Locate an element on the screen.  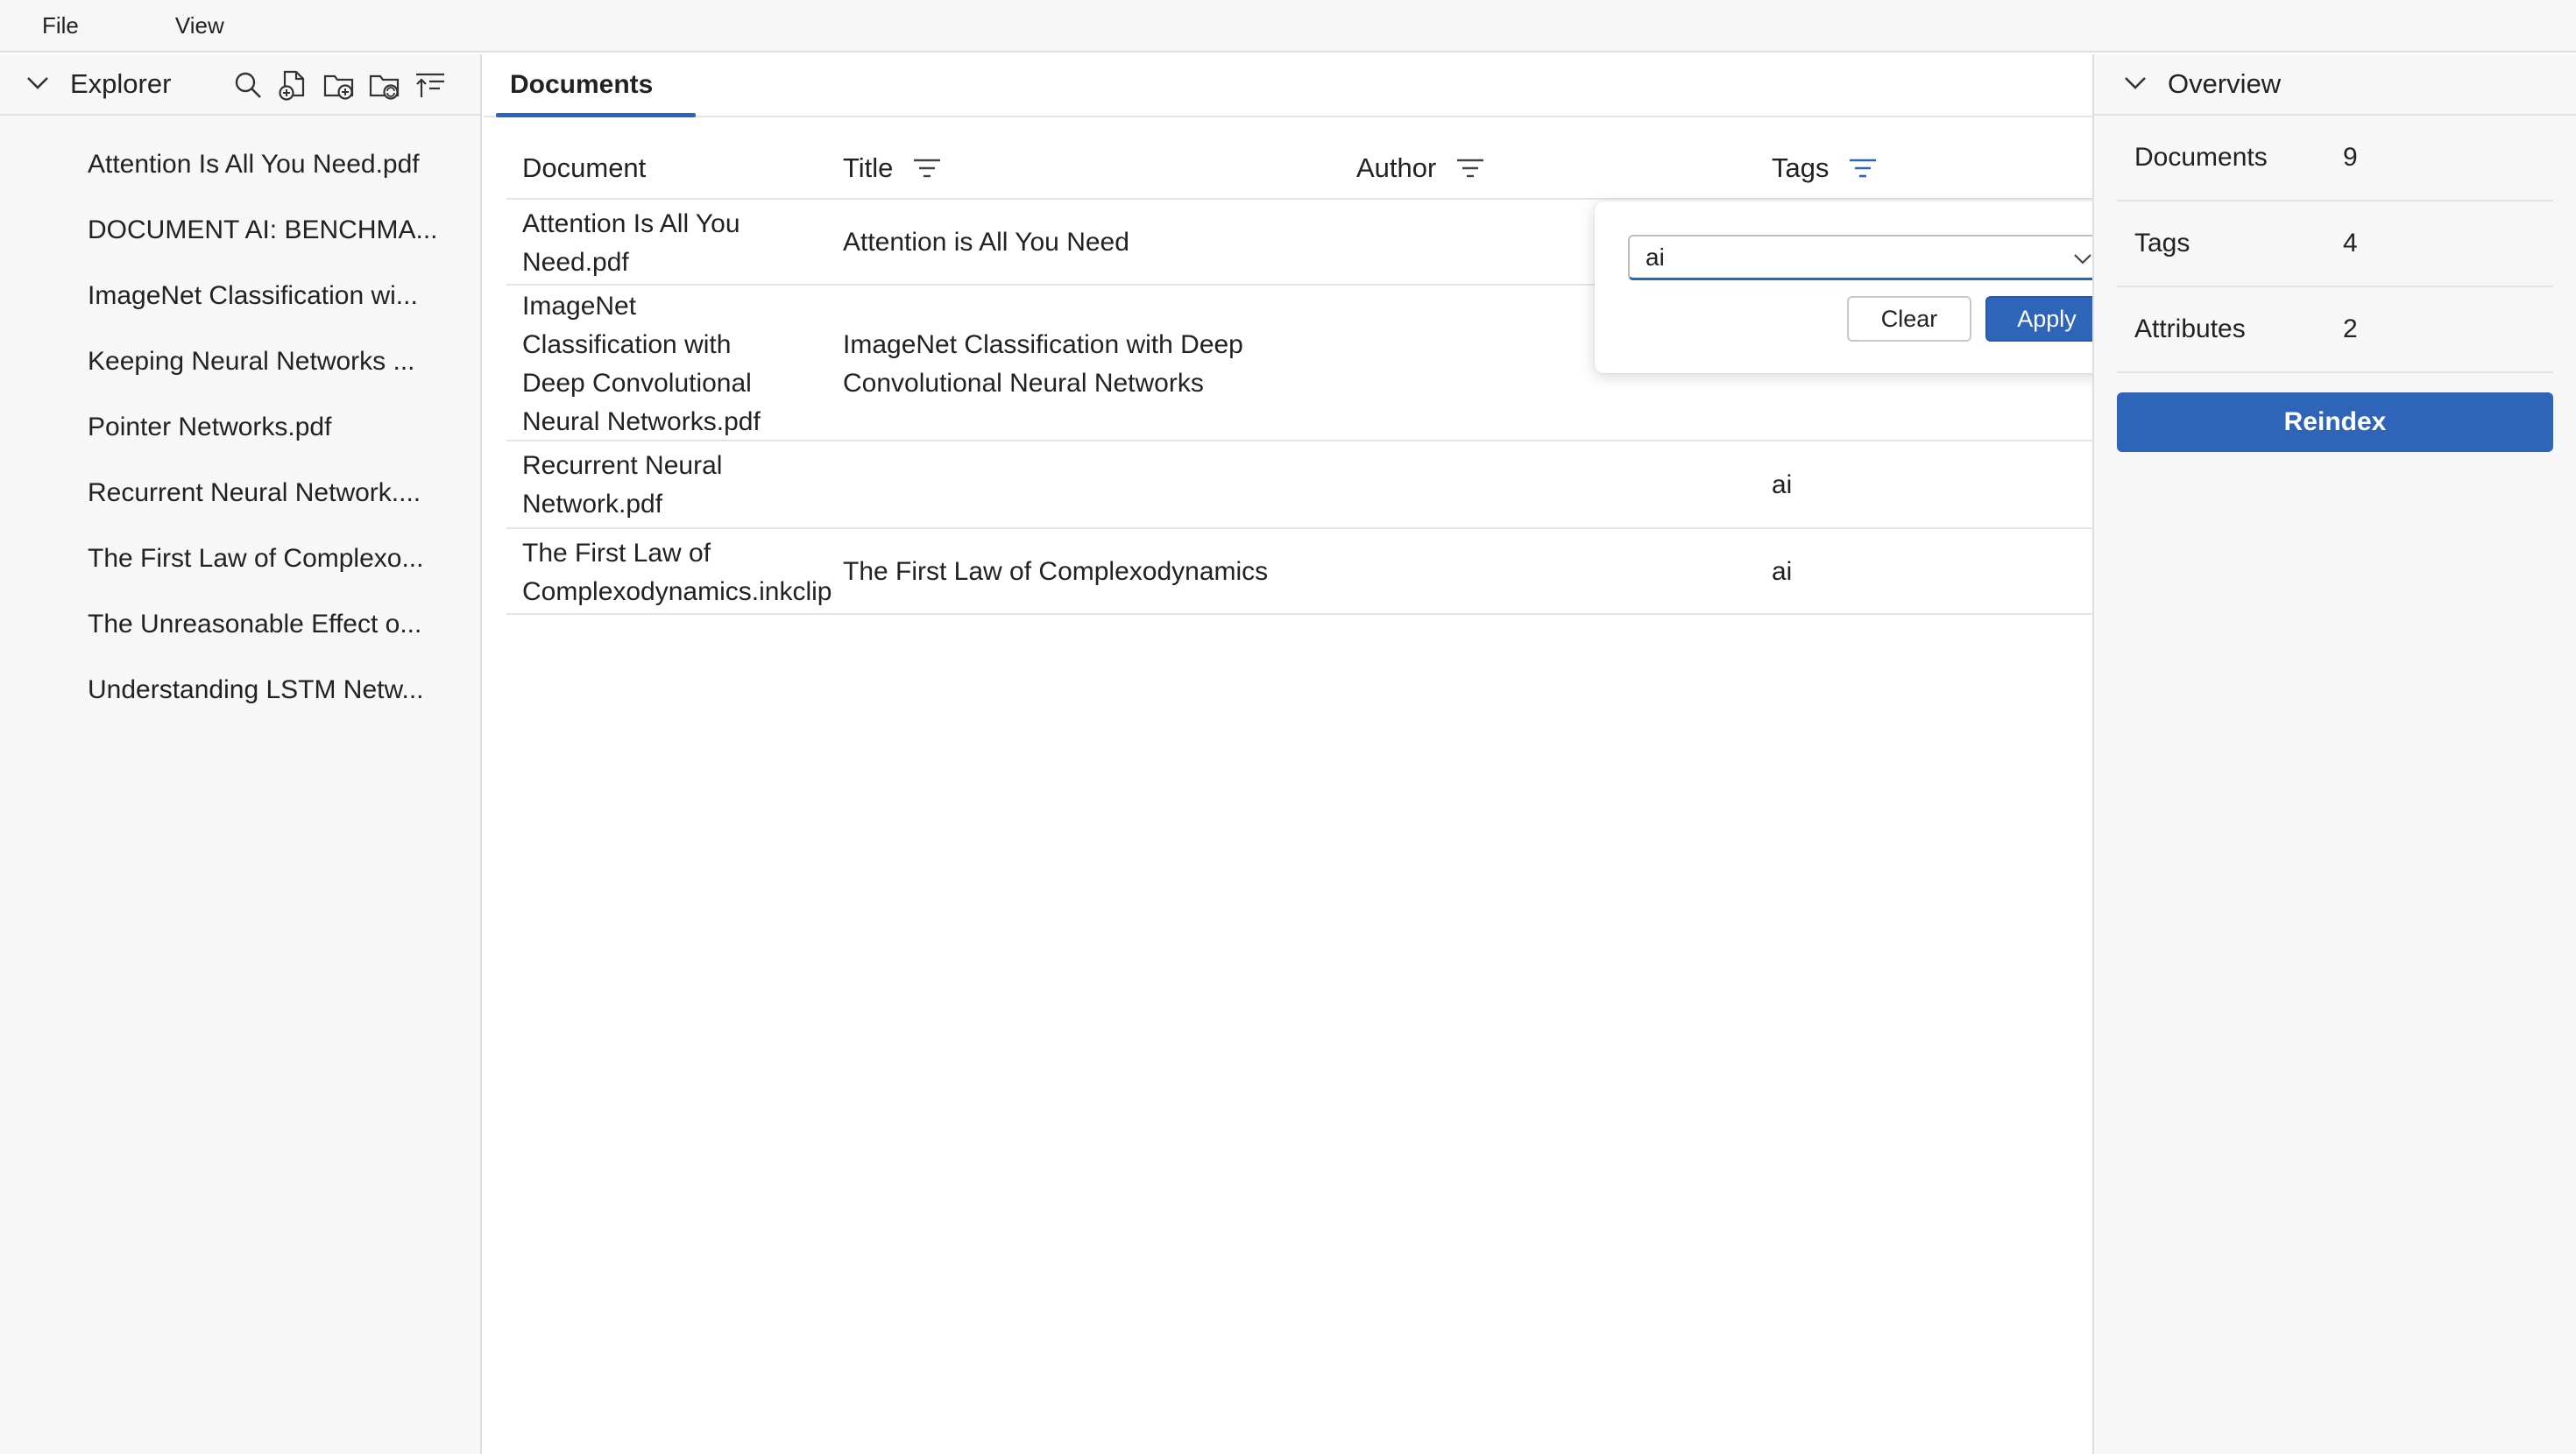
column-header-title: Title is located at coordinates (892, 168).